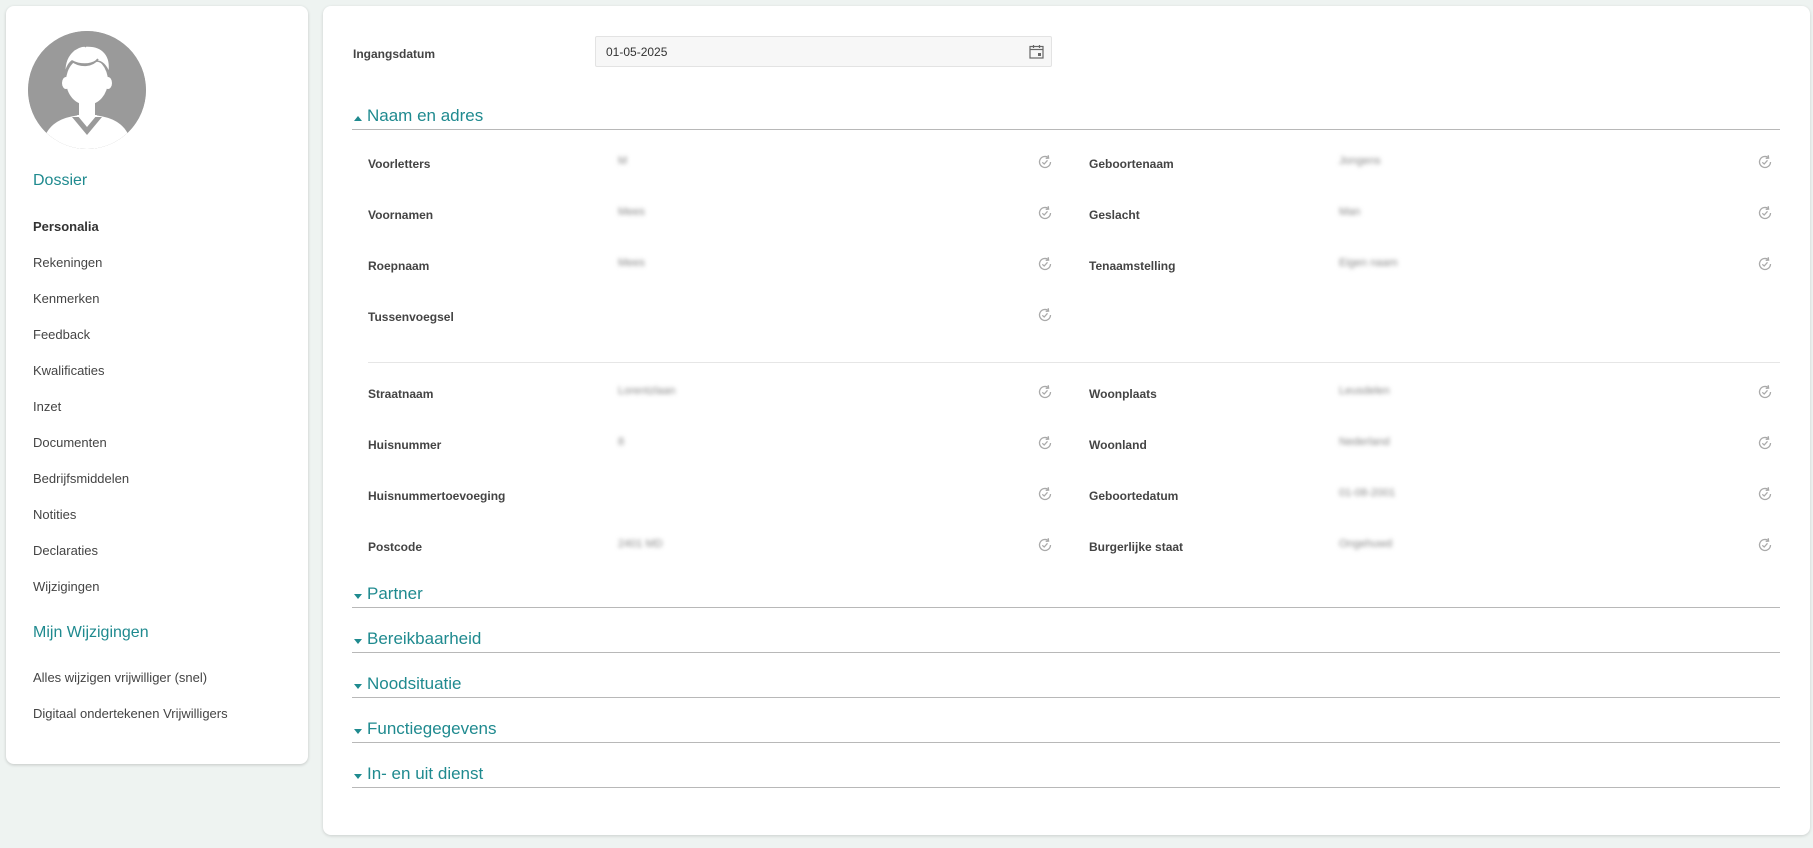  What do you see at coordinates (1066, 640) in the screenshot?
I see `section-bereikbaarheid: Bereikbaarheid` at bounding box center [1066, 640].